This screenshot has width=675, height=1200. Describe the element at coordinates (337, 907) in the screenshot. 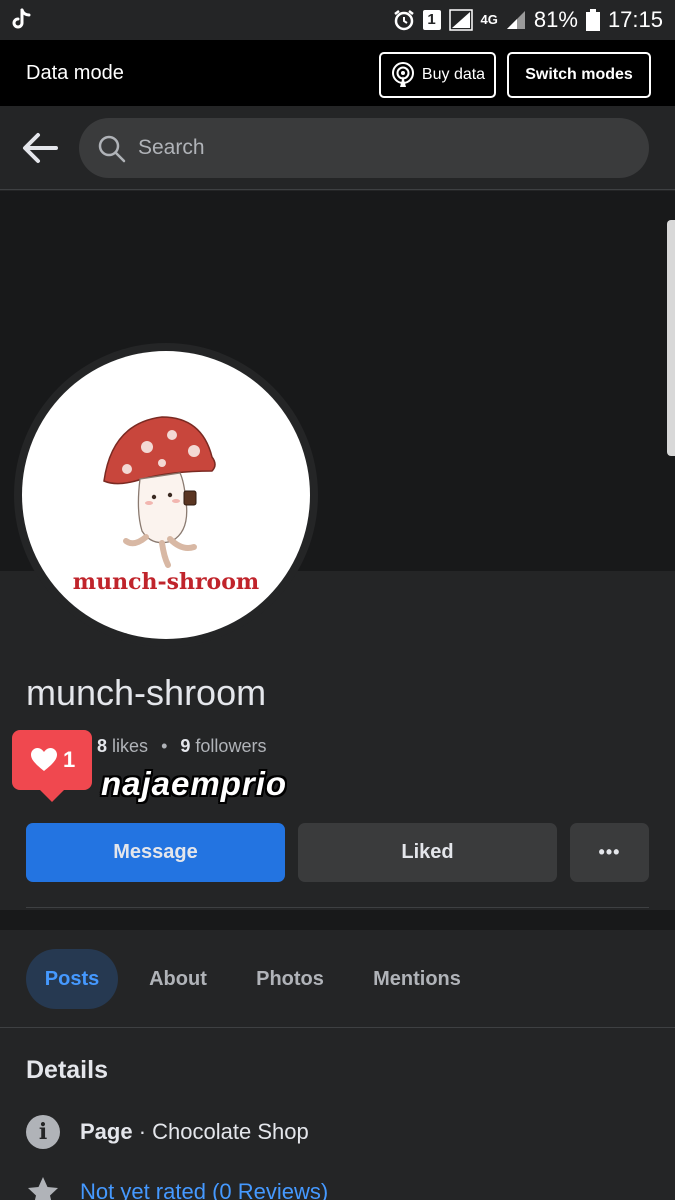

I see `divider` at that location.